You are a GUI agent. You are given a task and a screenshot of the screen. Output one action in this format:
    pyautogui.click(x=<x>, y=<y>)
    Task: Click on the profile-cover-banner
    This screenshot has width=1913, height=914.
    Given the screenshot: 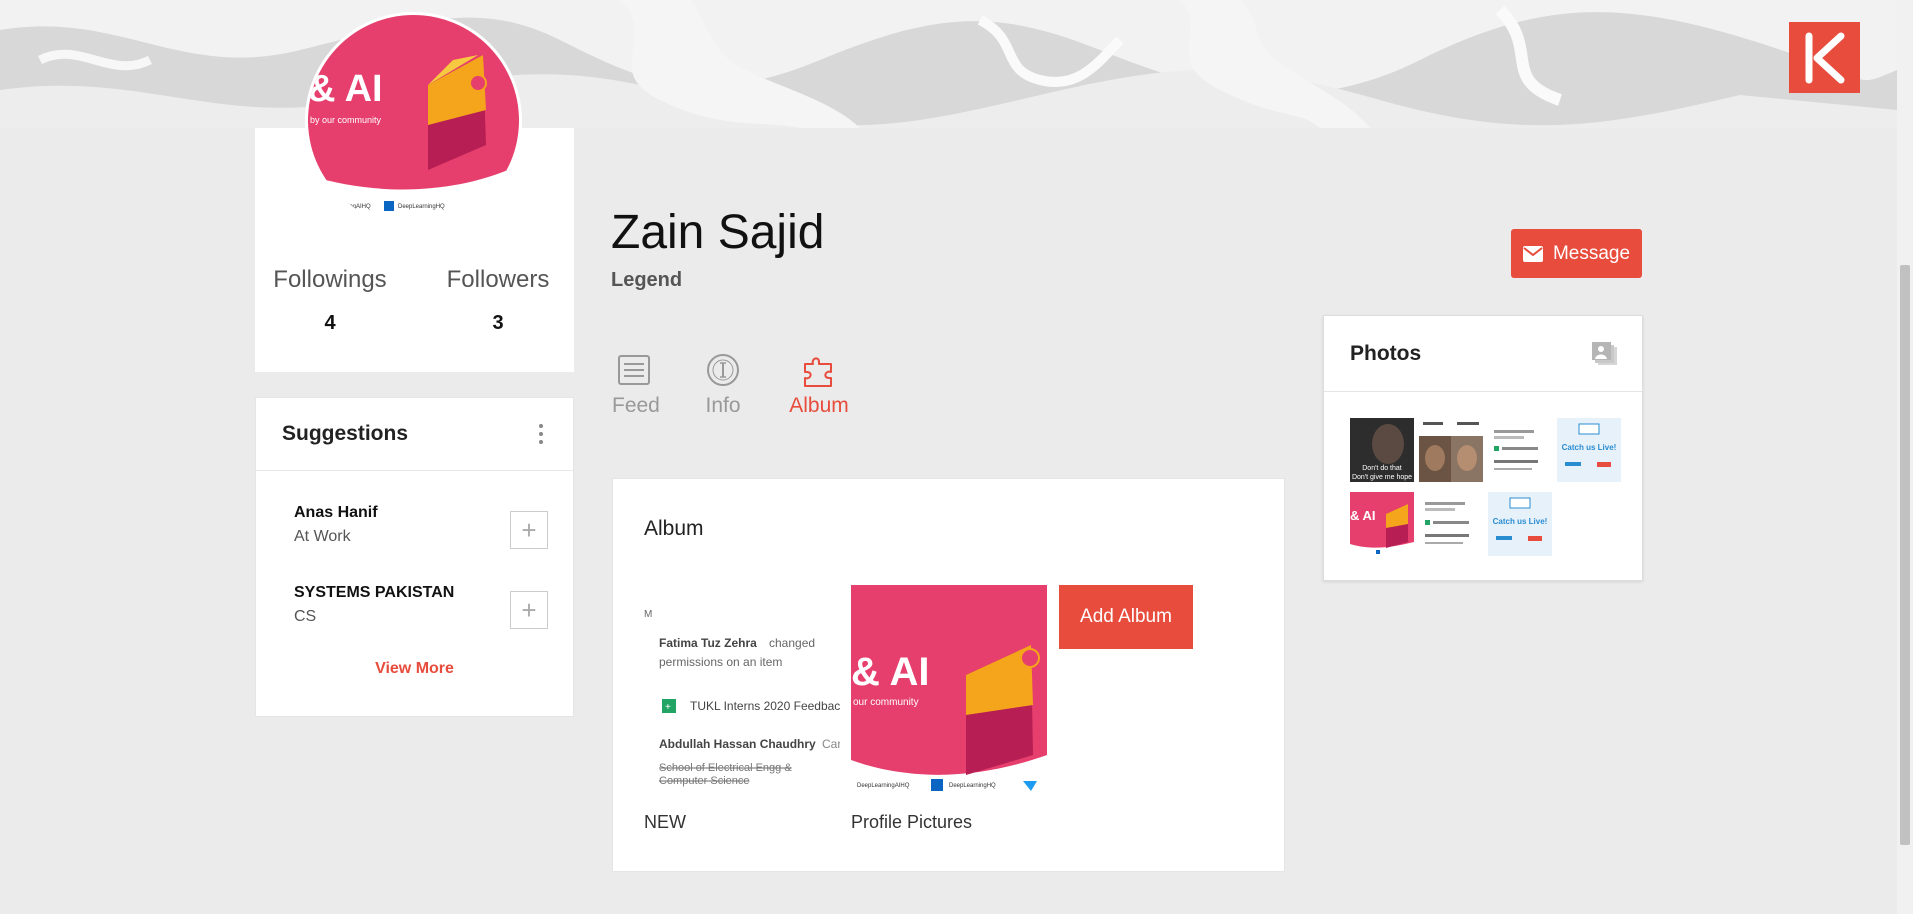 What is the action you would take?
    pyautogui.click(x=948, y=64)
    